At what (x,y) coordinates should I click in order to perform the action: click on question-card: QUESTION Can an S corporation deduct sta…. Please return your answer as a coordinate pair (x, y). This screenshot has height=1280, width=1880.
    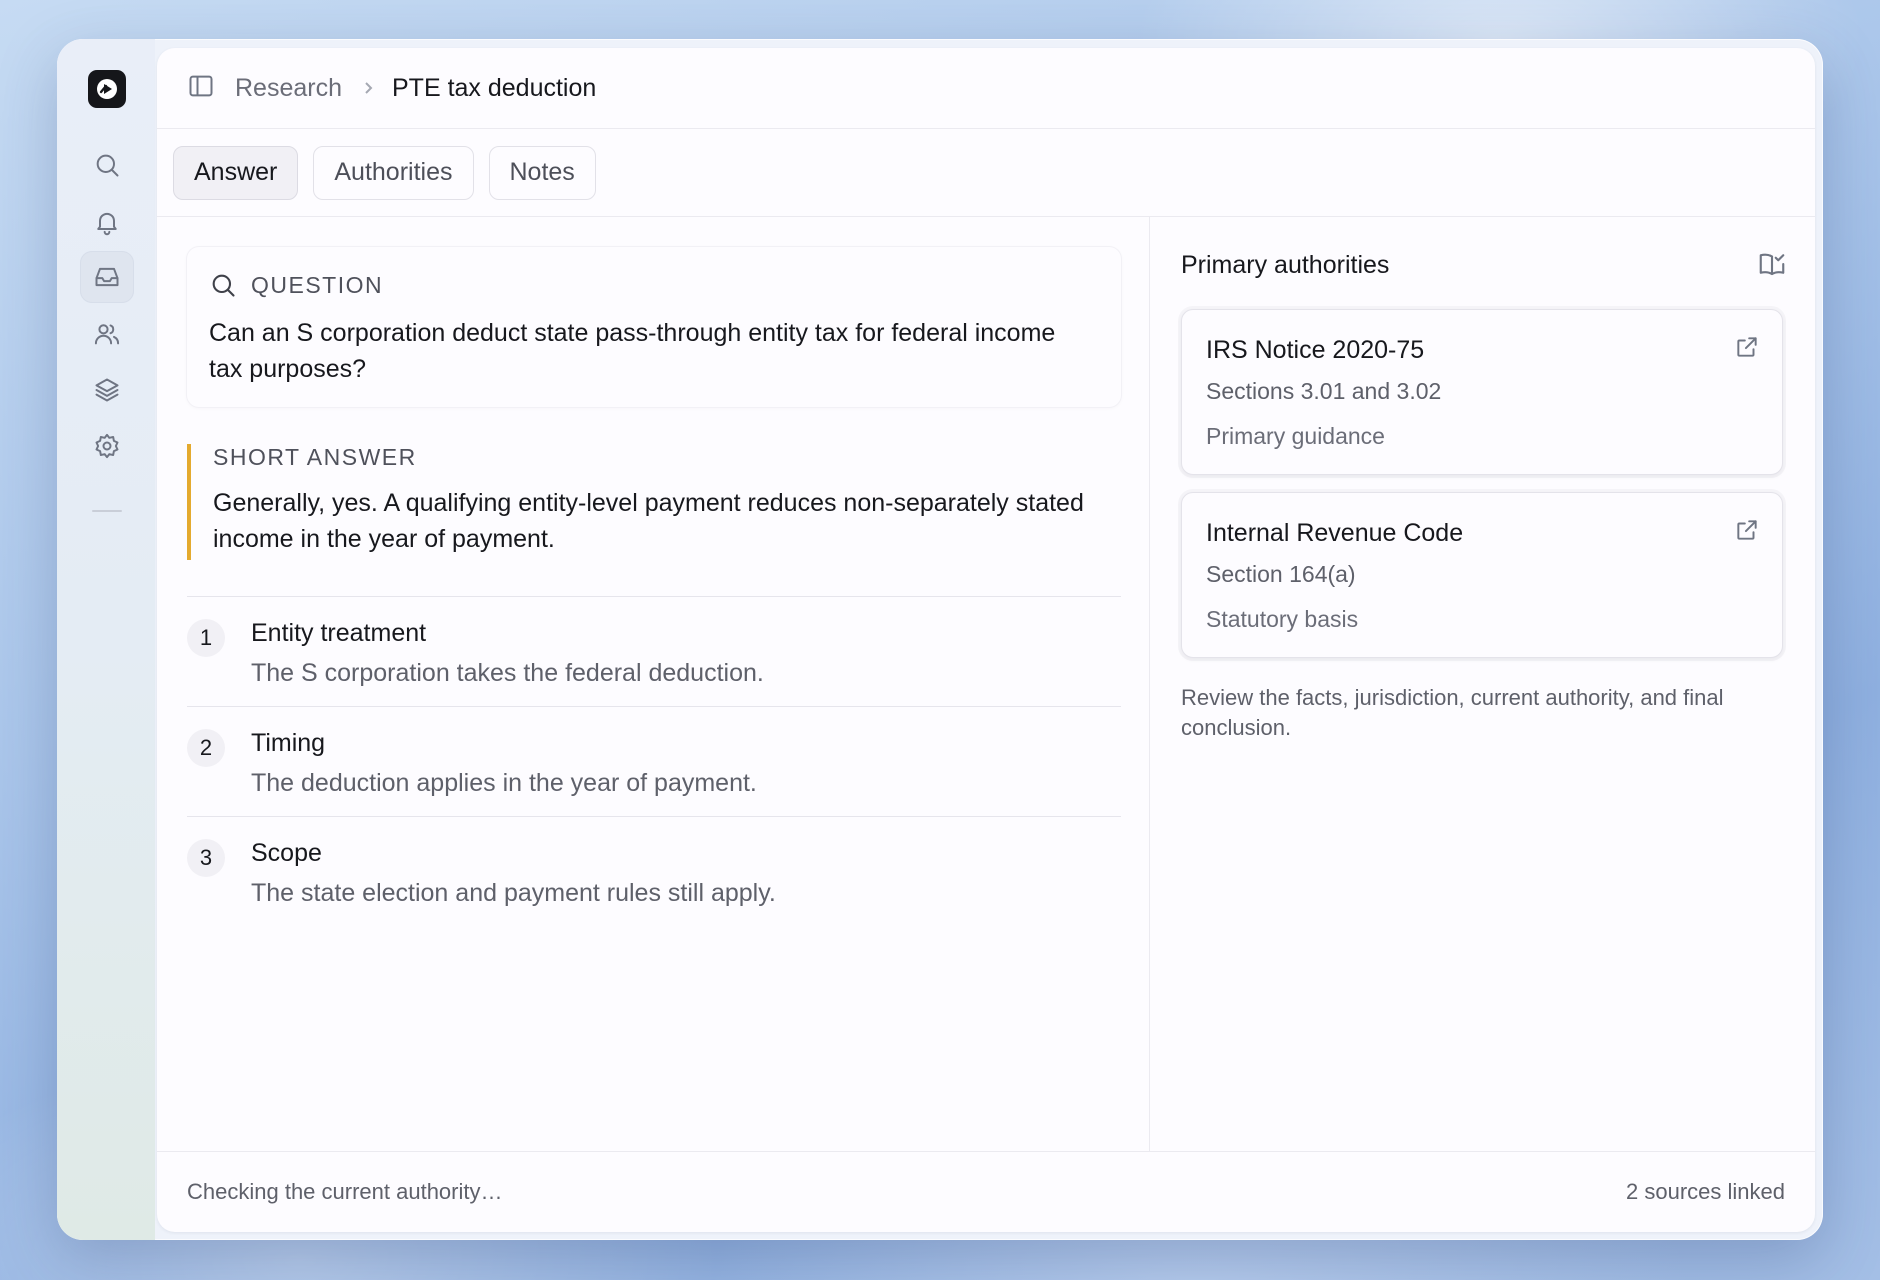
    Looking at the image, I should click on (654, 327).